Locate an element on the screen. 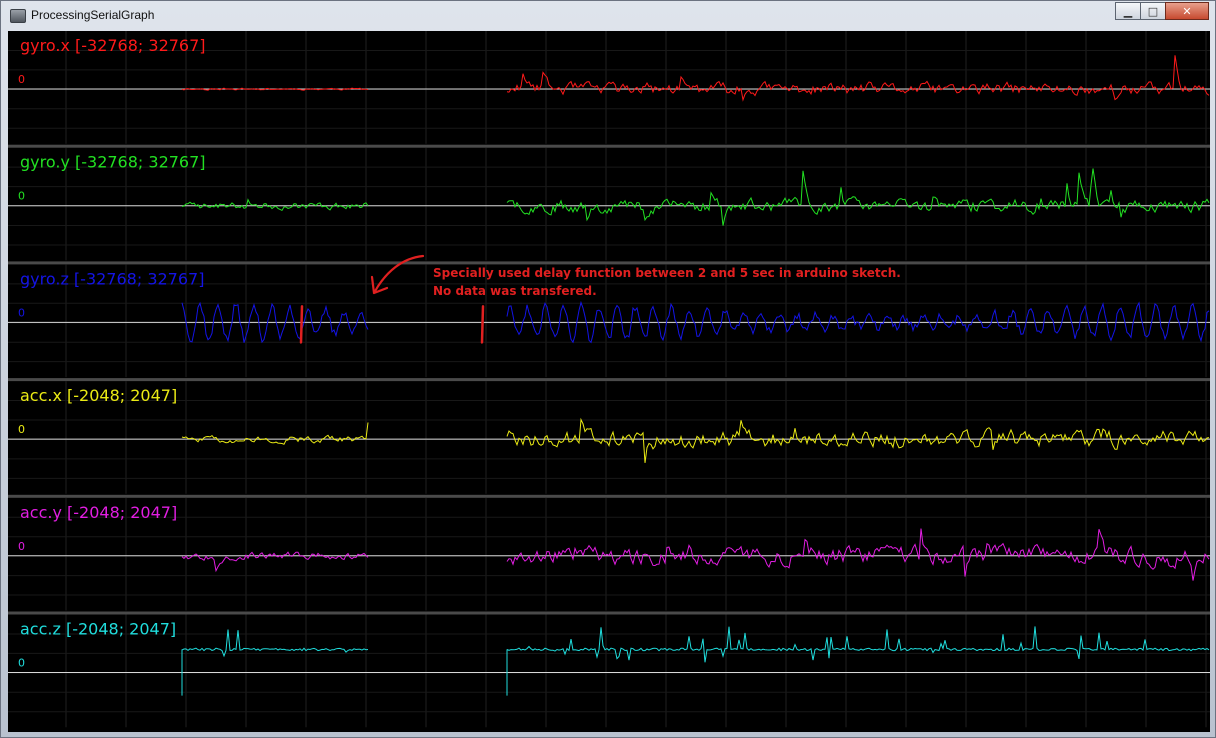  maximize-button: □ is located at coordinates (1153, 11).